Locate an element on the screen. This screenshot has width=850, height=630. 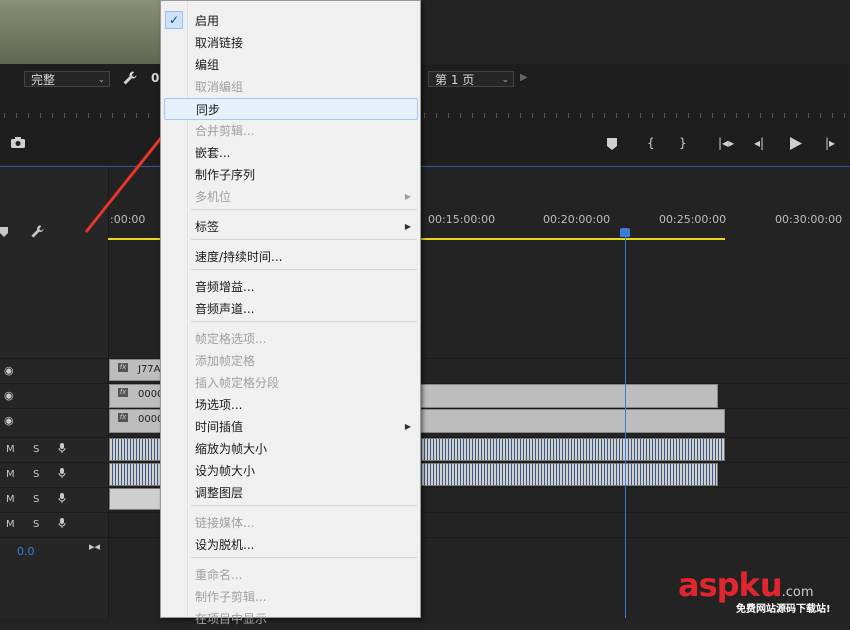
menu-item: 在项目中显示 is located at coordinates (290, 619).